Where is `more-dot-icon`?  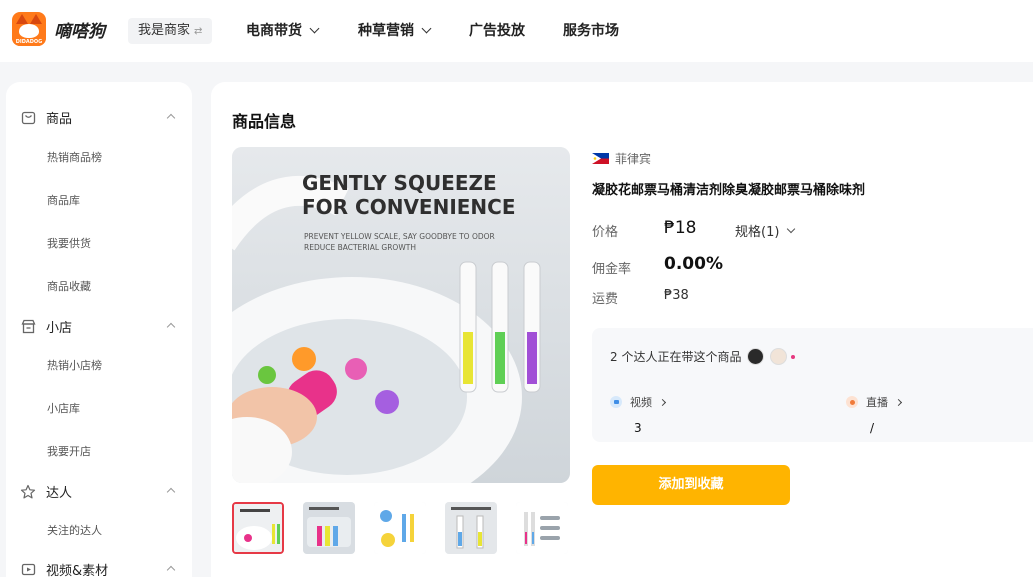 more-dot-icon is located at coordinates (793, 356).